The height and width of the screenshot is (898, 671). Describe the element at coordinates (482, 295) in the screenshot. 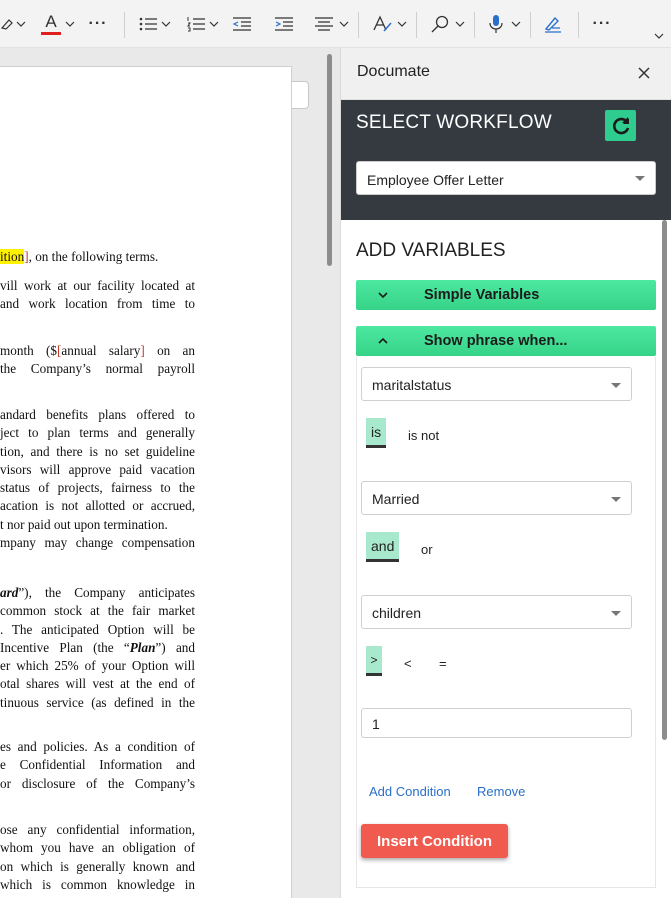

I see `simple-variables-label: Simple Variables` at that location.